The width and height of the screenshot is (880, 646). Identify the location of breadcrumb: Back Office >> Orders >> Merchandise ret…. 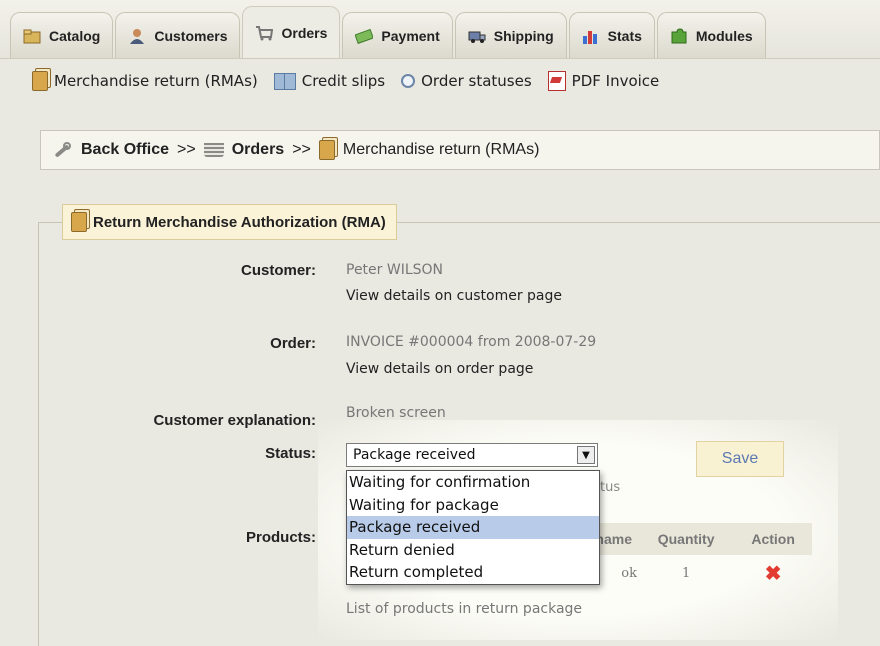
(460, 150).